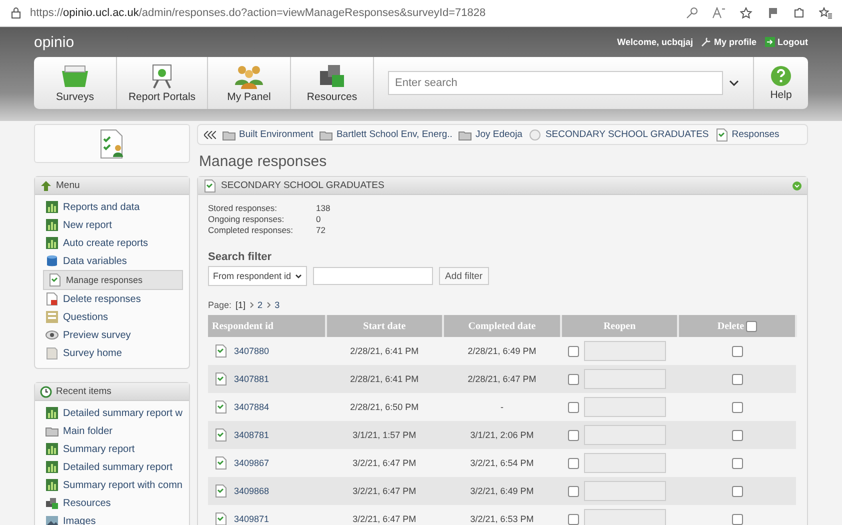 This screenshot has height=525, width=842. Describe the element at coordinates (260, 305) in the screenshot. I see `page-link: 2` at that location.